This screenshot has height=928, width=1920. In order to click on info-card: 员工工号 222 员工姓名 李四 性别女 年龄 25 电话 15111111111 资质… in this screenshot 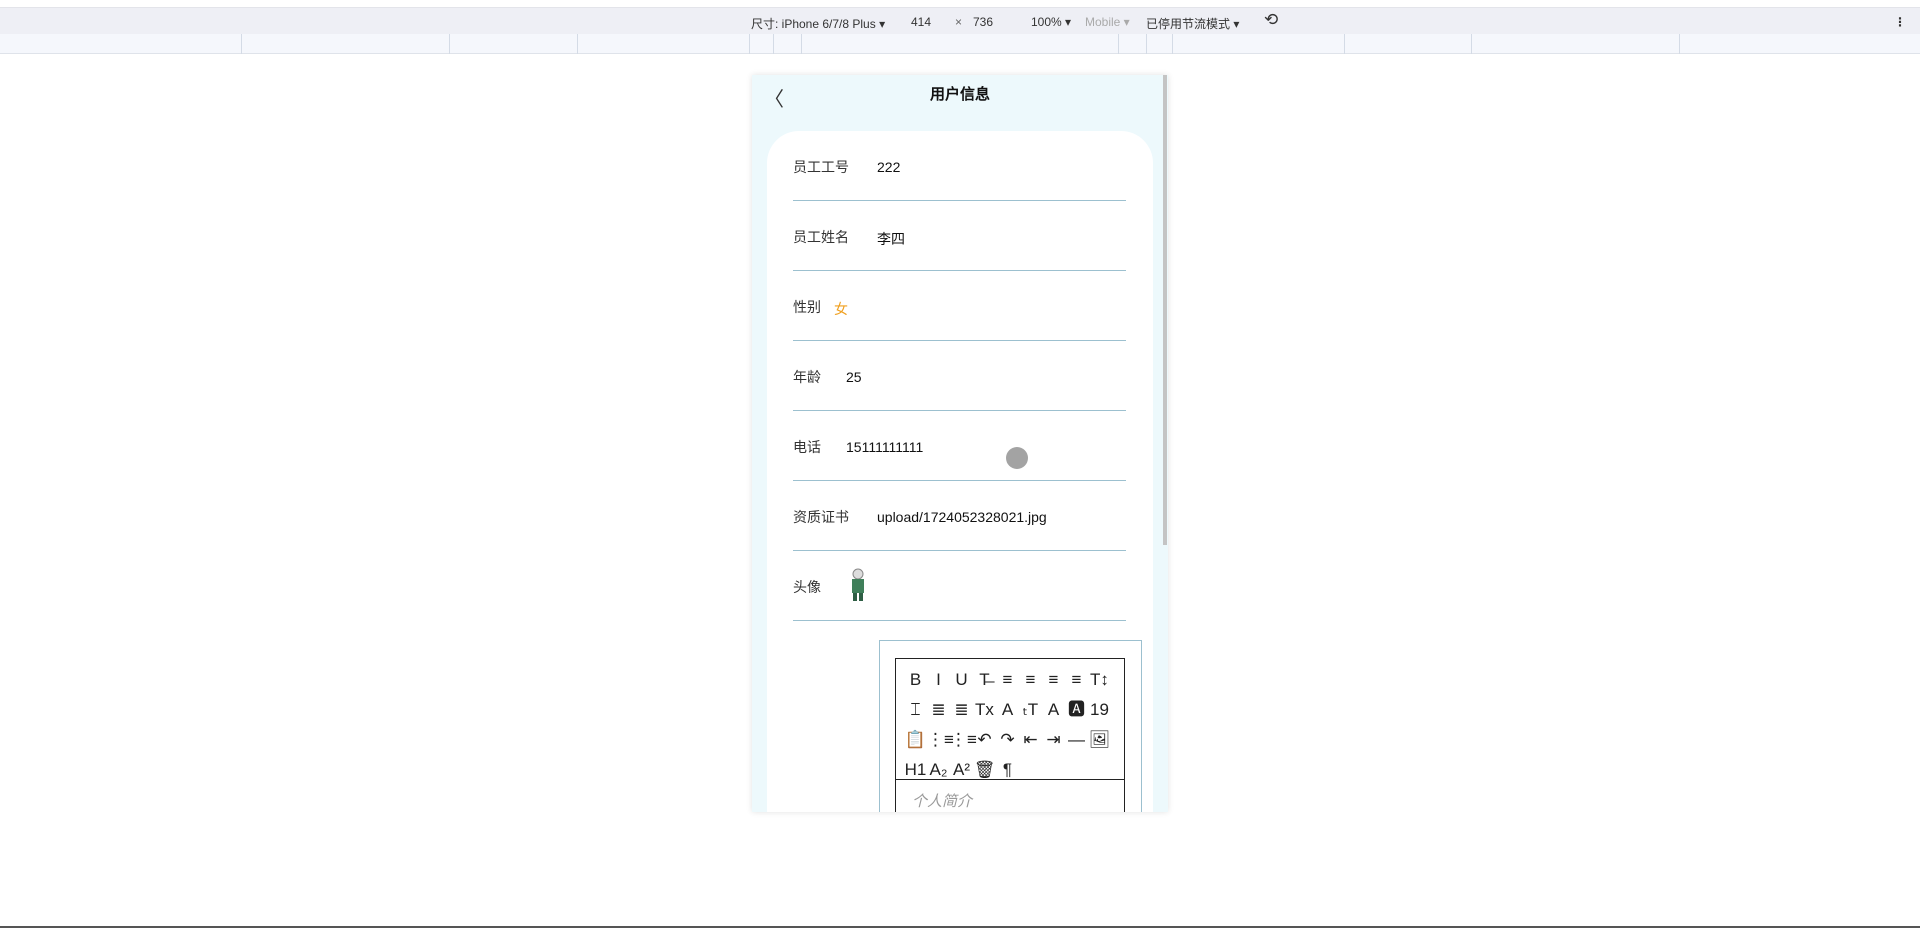, I will do `click(960, 471)`.